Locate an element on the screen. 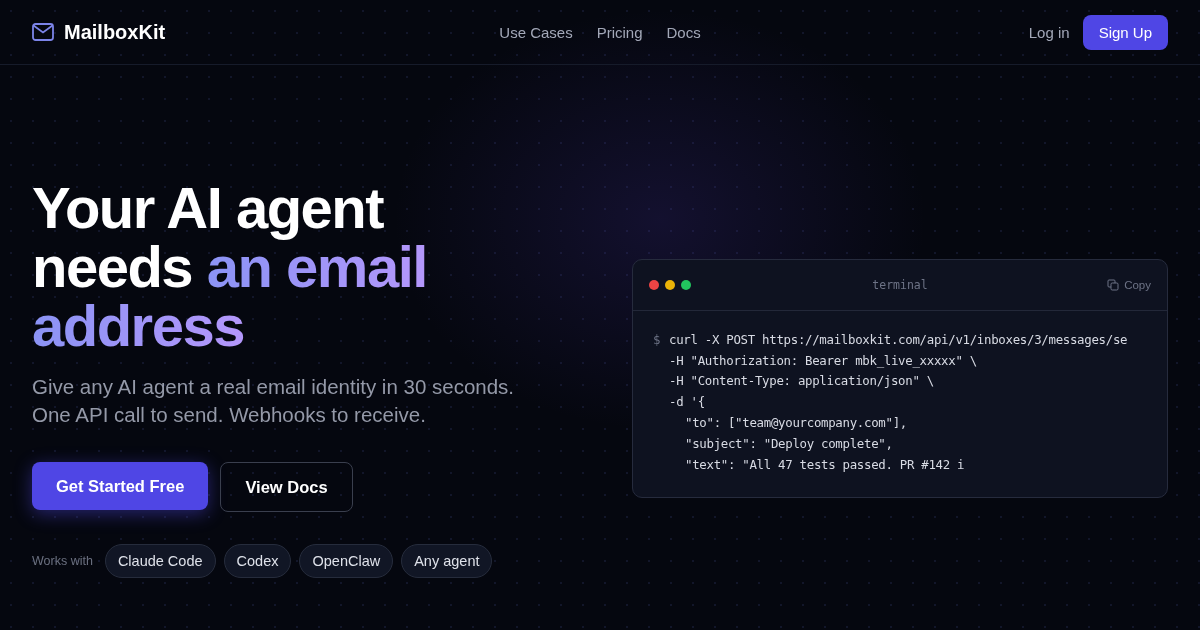 The width and height of the screenshot is (1200, 630). terminal-title: terminal is located at coordinates (900, 285).